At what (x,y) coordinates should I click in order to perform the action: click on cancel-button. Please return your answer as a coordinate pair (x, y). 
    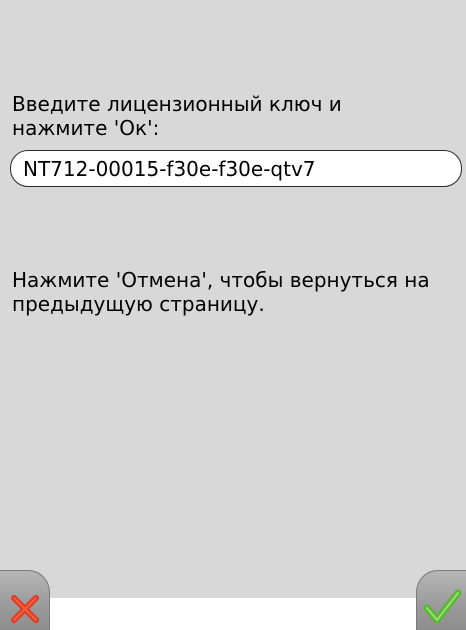
    Looking at the image, I should click on (25, 600).